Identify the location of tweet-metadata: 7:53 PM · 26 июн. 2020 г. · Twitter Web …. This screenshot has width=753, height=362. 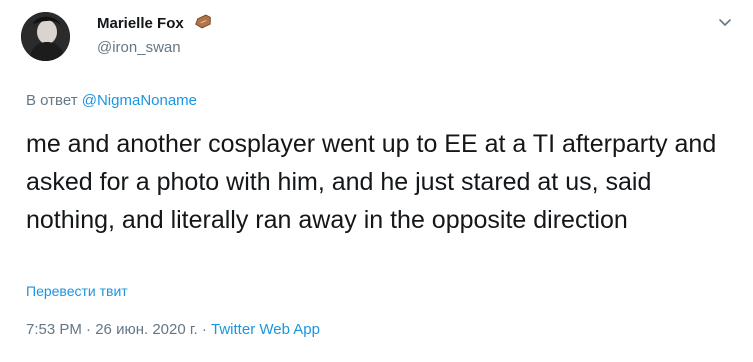
(173, 329).